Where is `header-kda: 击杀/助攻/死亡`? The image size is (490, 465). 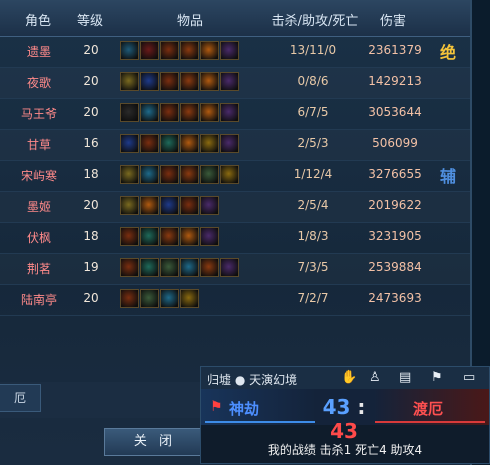 header-kda: 击杀/助攻/死亡 is located at coordinates (315, 21).